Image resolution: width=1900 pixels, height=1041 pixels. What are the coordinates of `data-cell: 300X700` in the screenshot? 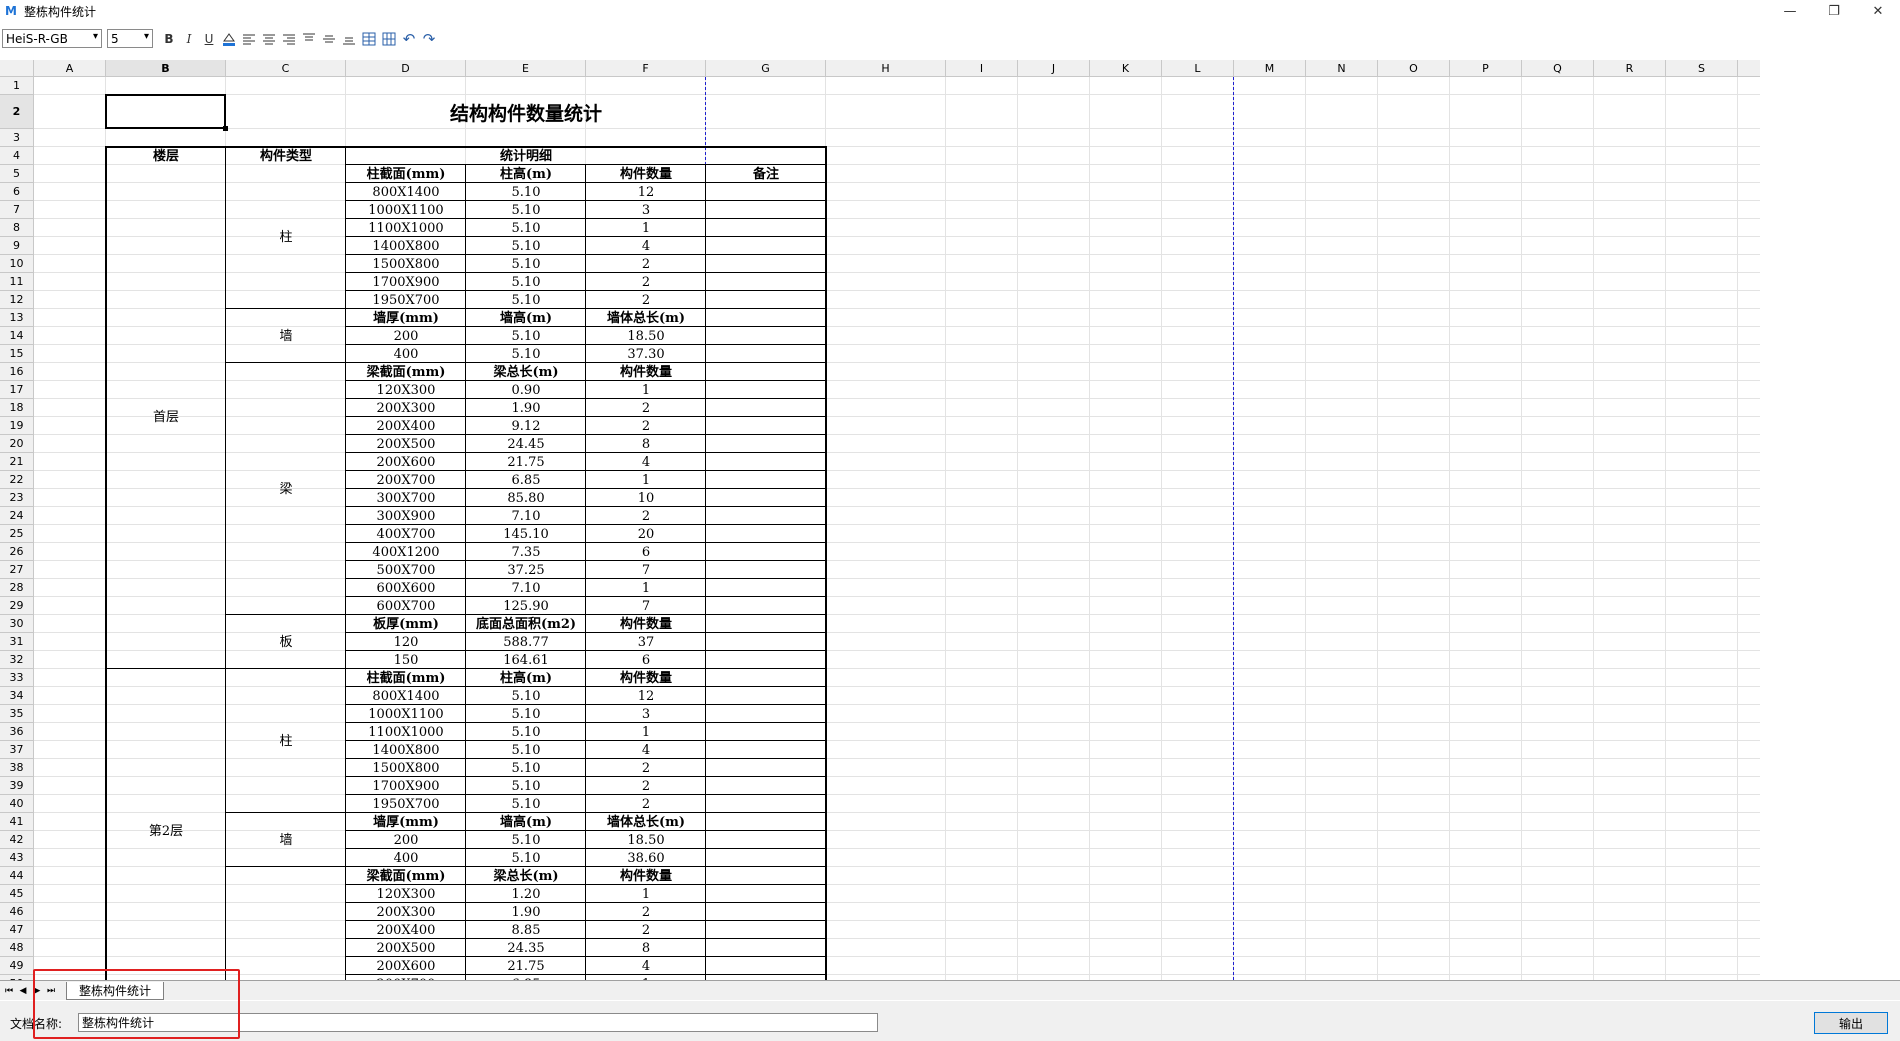 It's located at (406, 498).